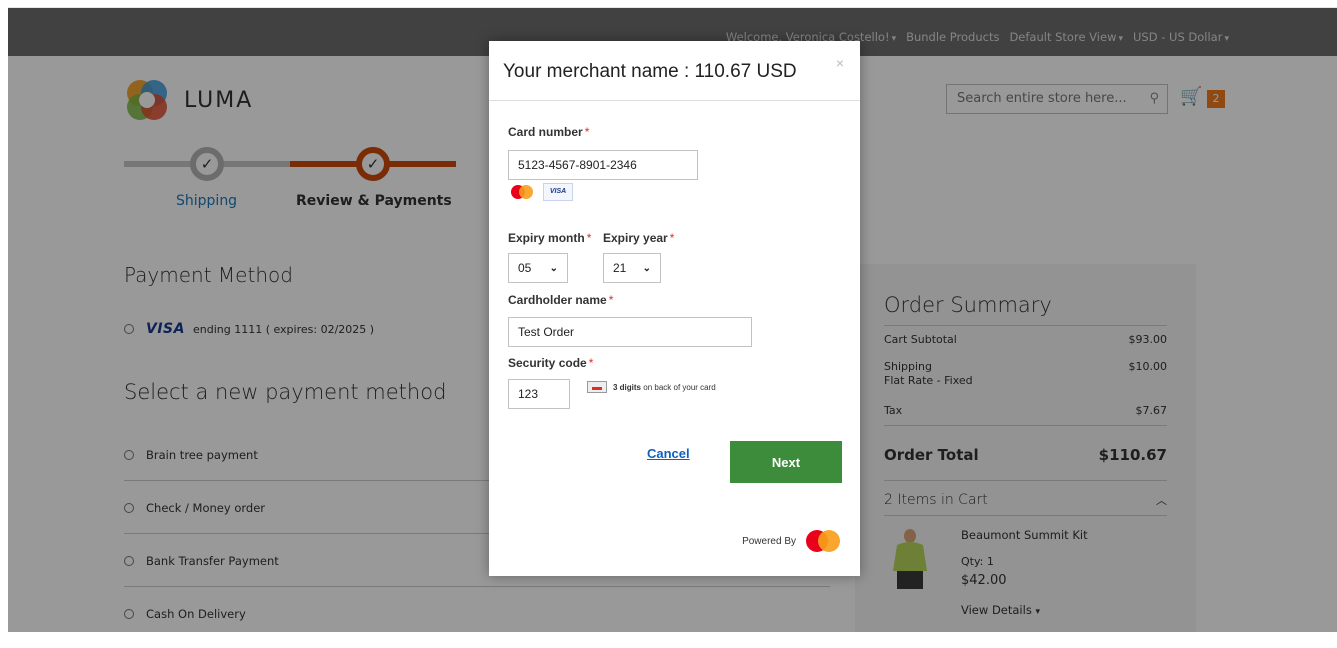  I want to click on card-number-label: Card number *, so click(549, 132).